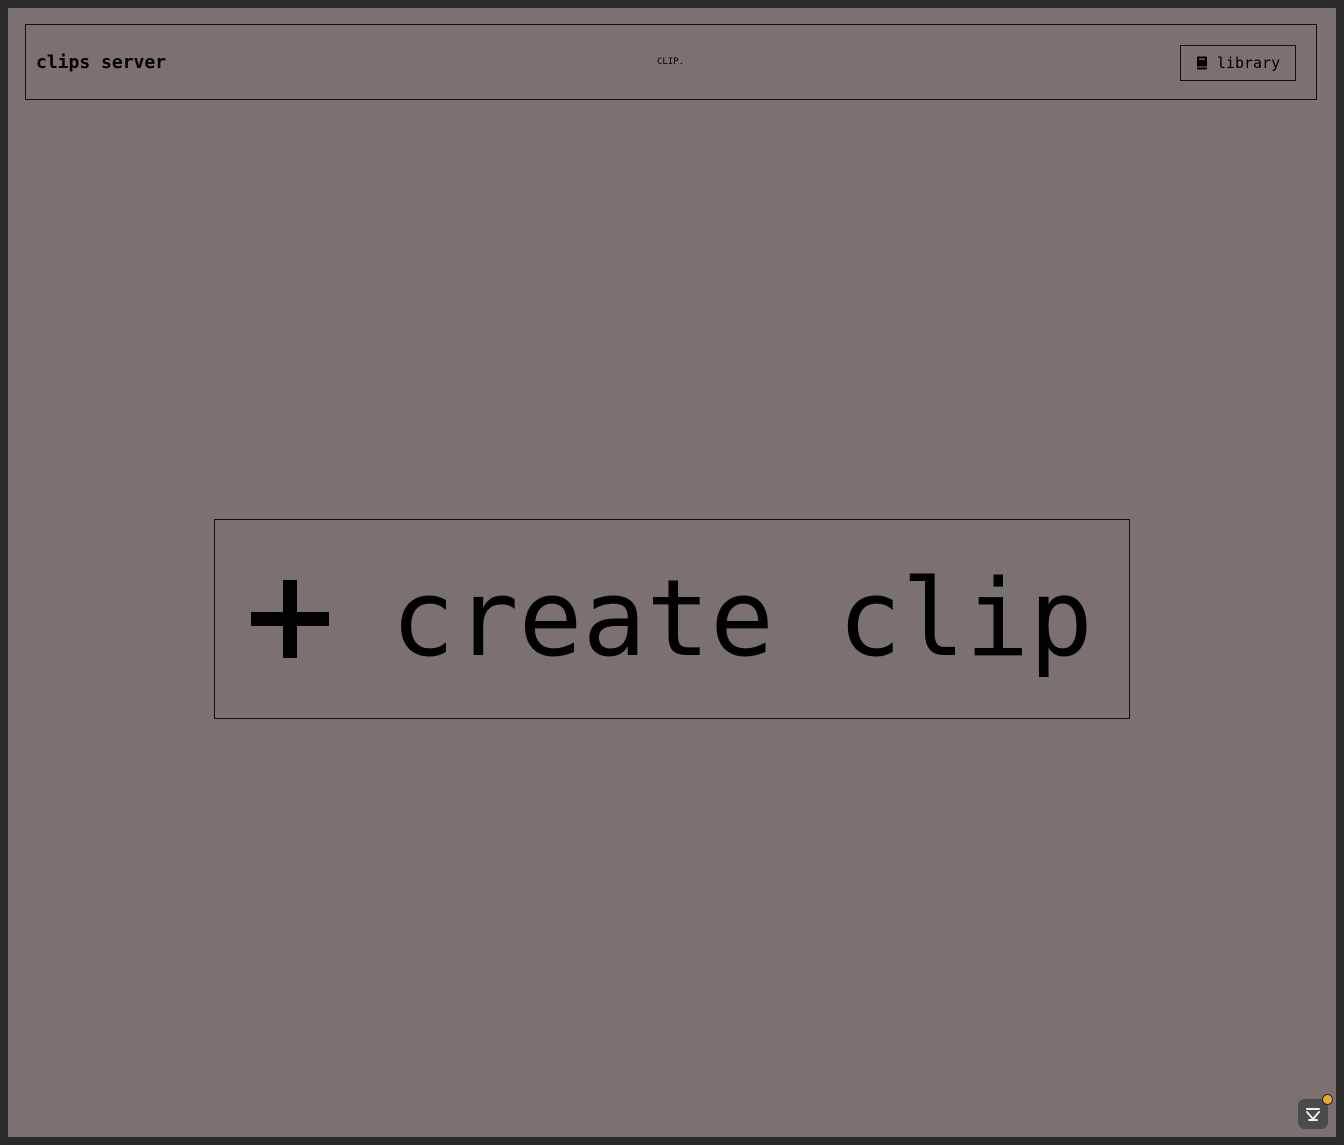 This screenshot has width=1344, height=1145. I want to click on book-icon, so click(1202, 63).